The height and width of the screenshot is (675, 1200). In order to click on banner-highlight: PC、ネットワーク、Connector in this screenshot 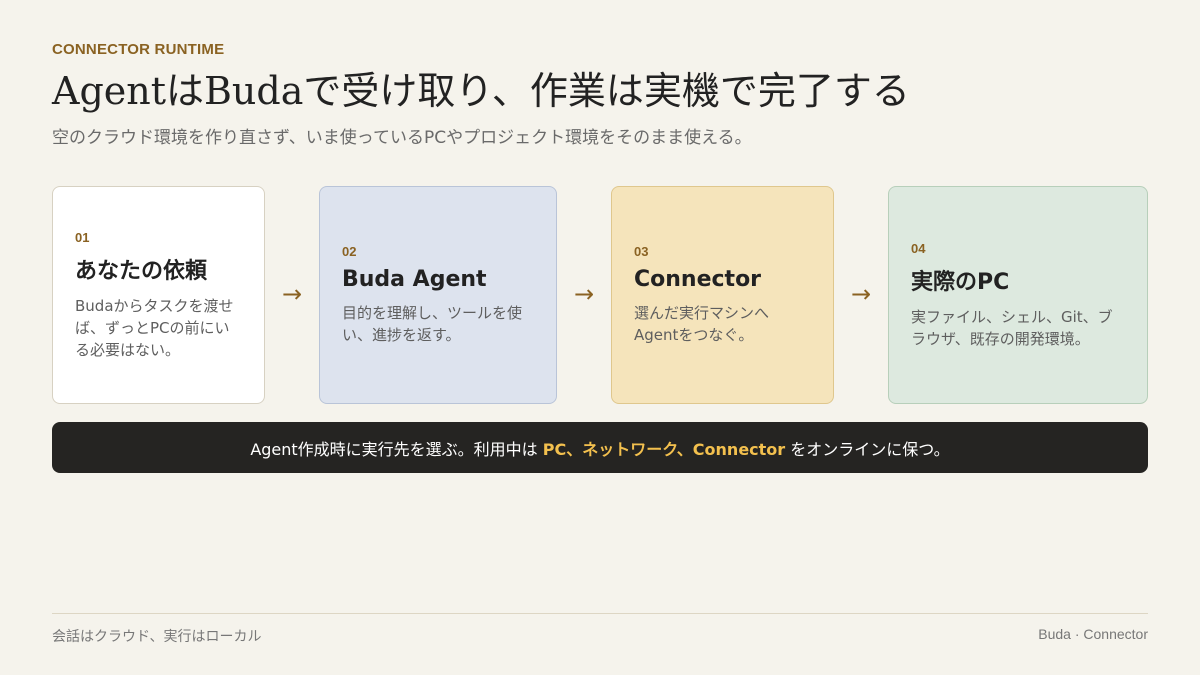, I will do `click(664, 449)`.